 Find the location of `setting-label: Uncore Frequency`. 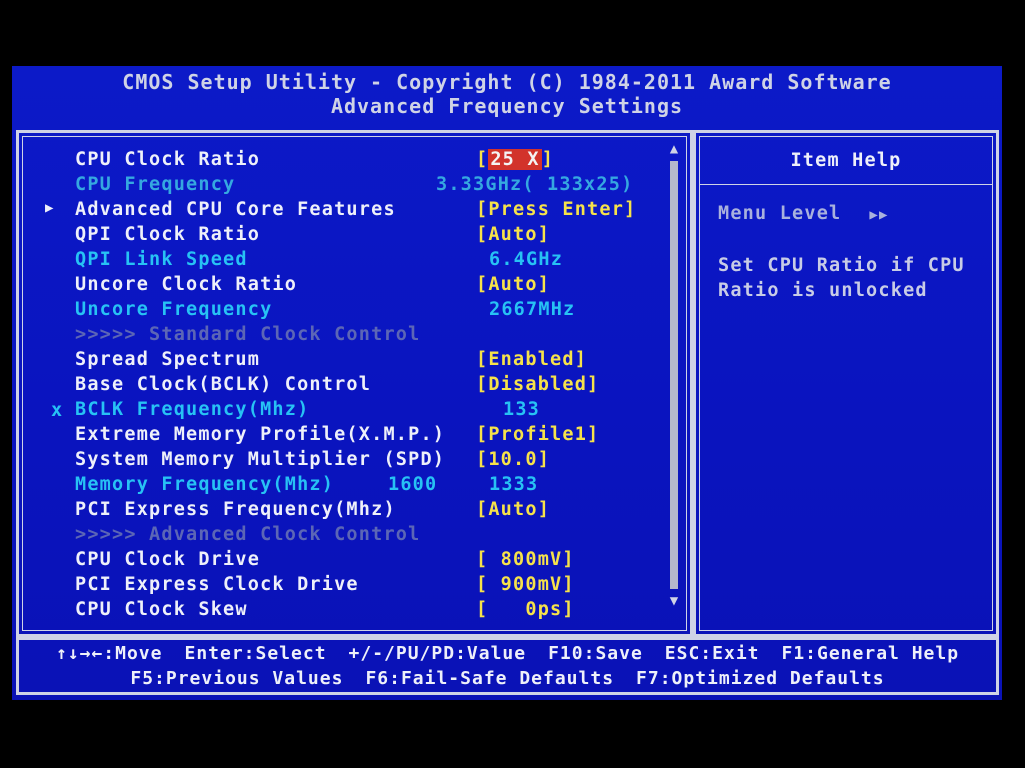

setting-label: Uncore Frequency is located at coordinates (174, 309).